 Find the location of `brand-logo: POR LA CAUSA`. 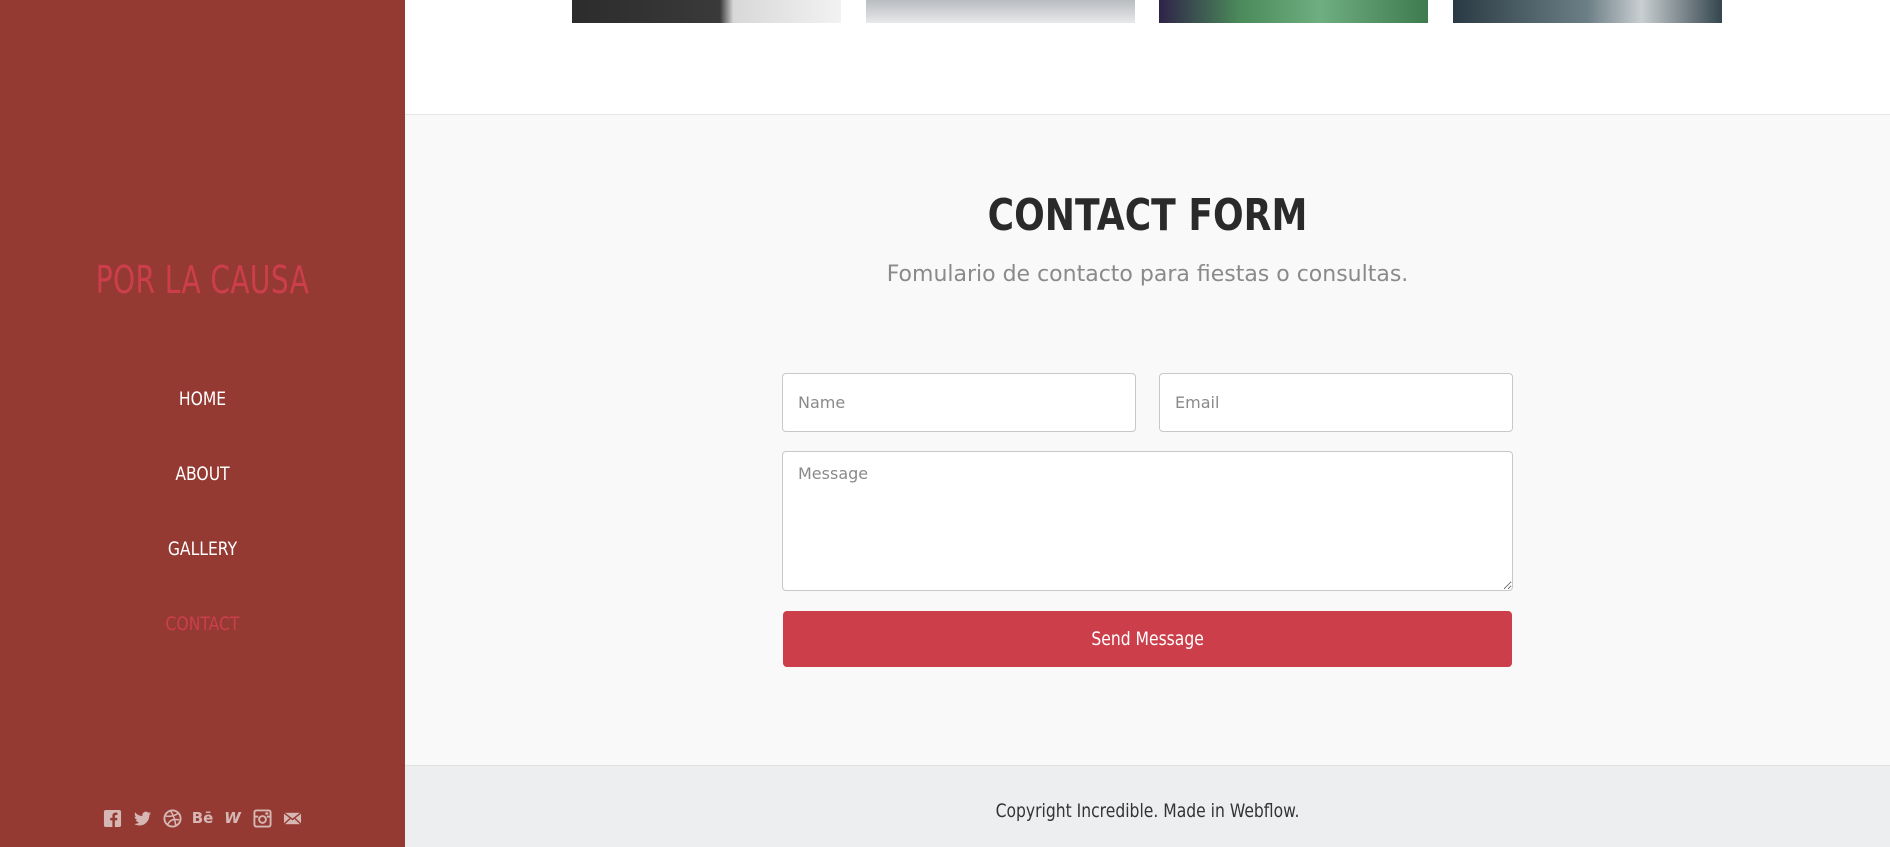

brand-logo: POR LA CAUSA is located at coordinates (202, 280).